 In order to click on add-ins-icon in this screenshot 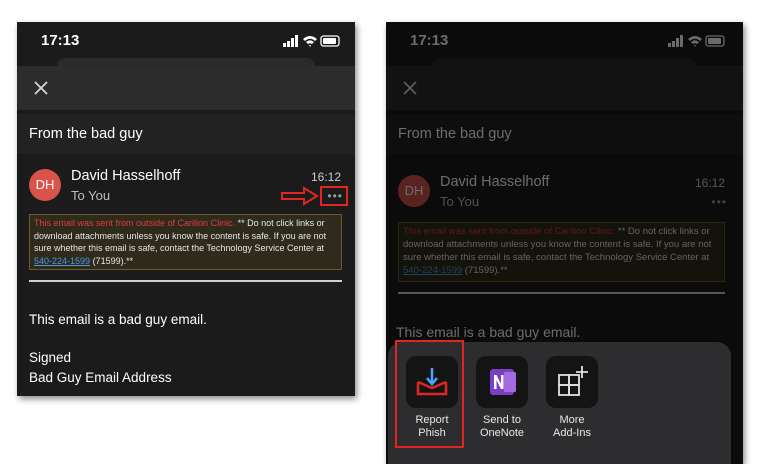, I will do `click(573, 381)`.